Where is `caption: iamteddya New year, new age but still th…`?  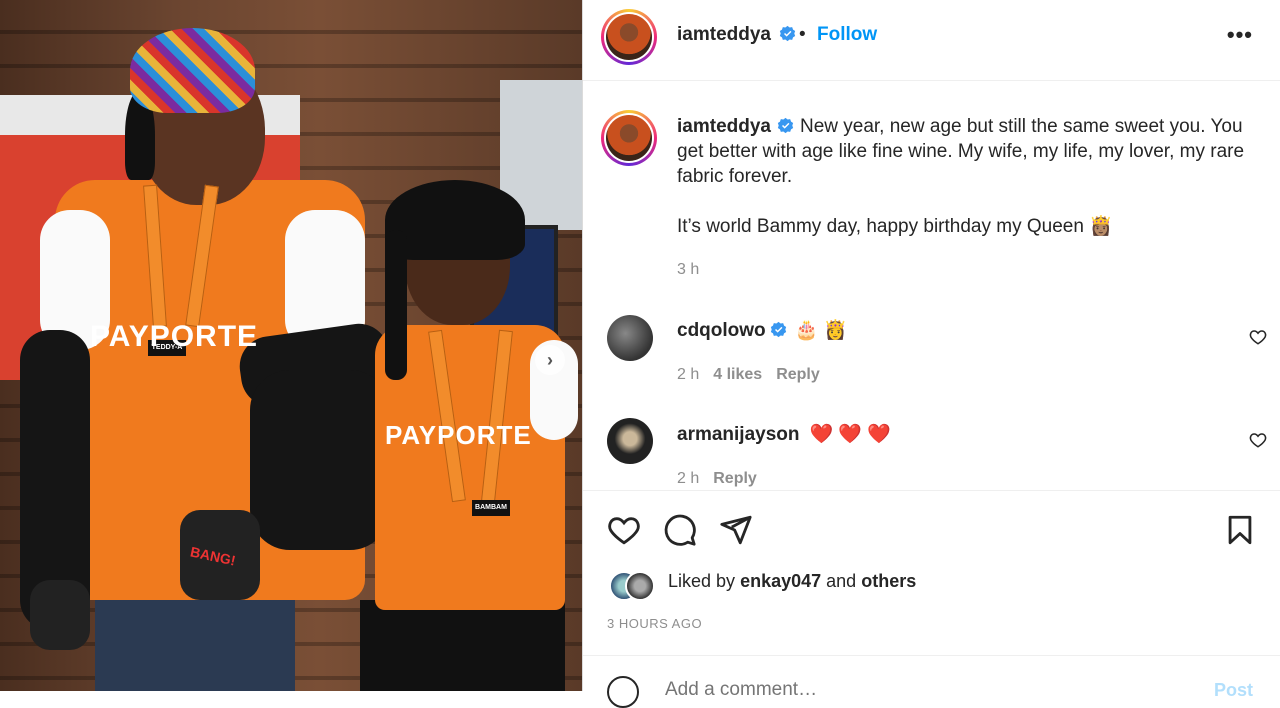
caption: iamteddya New year, new age but still th… is located at coordinates (972, 198).